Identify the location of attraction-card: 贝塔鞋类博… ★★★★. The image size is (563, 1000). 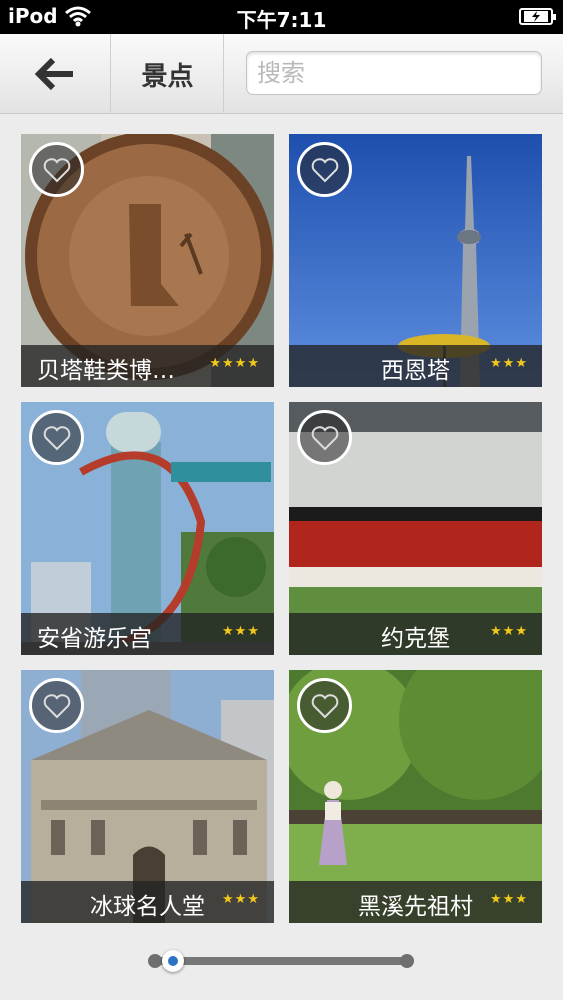
(147, 260).